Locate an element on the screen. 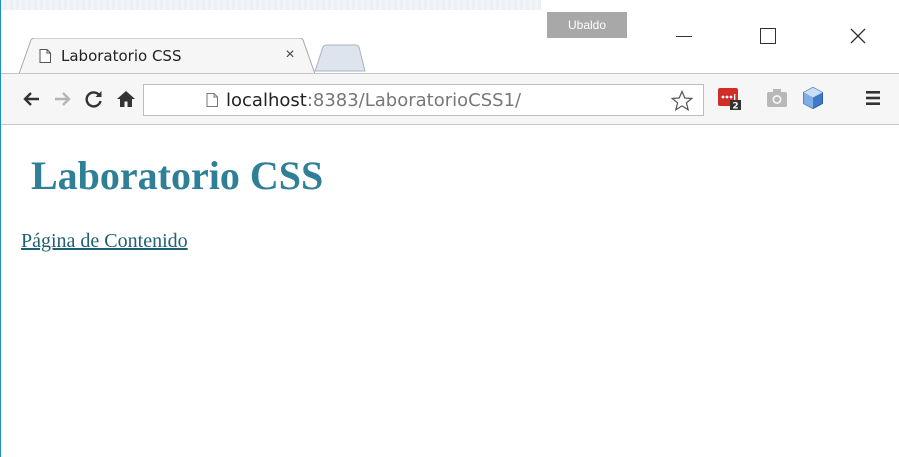 The height and width of the screenshot is (457, 899). address-url: localhost:8383/LaboratorioCSS1/ is located at coordinates (373, 100).